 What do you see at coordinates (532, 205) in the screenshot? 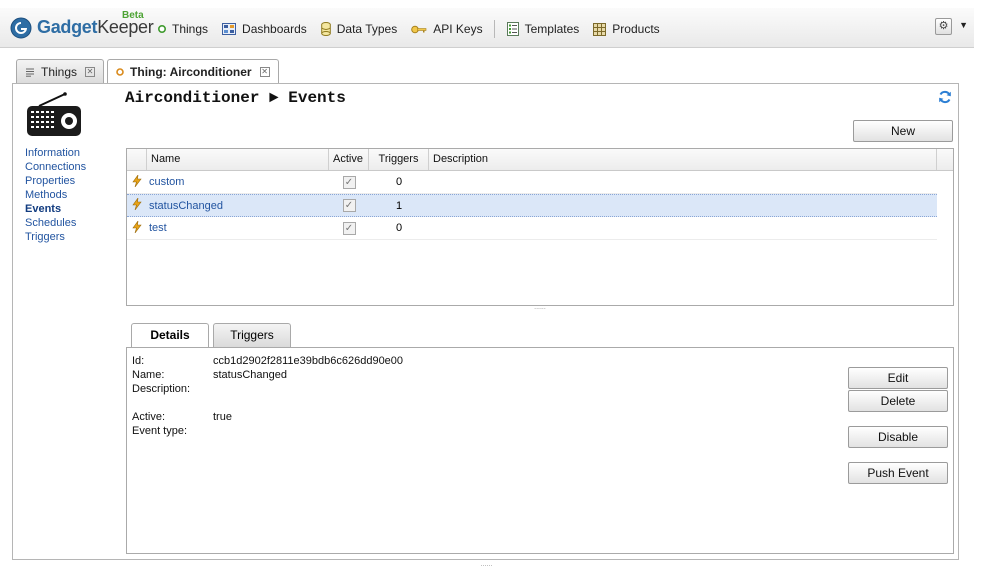
I see `table-row-selected: statusChanged ✓ 1` at bounding box center [532, 205].